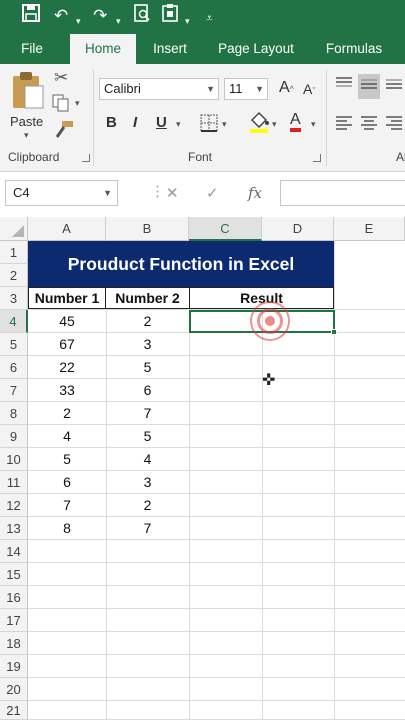  Describe the element at coordinates (67, 528) in the screenshot. I see `cell-a13: 8` at that location.